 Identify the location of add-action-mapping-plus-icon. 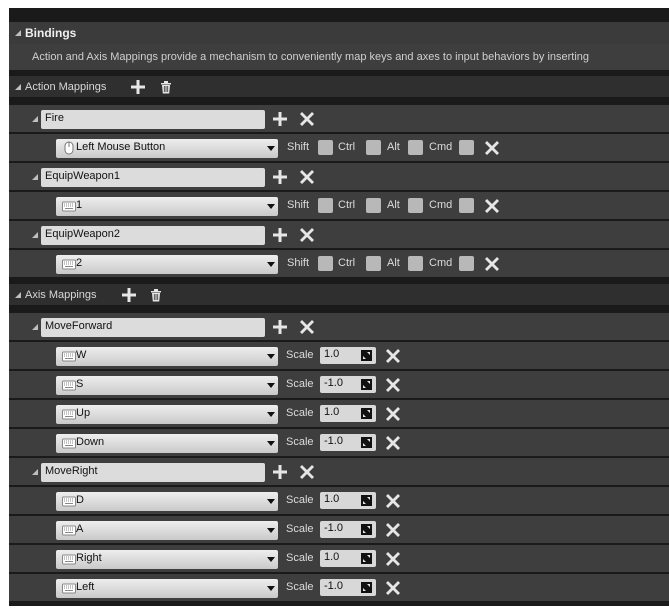
(138, 87).